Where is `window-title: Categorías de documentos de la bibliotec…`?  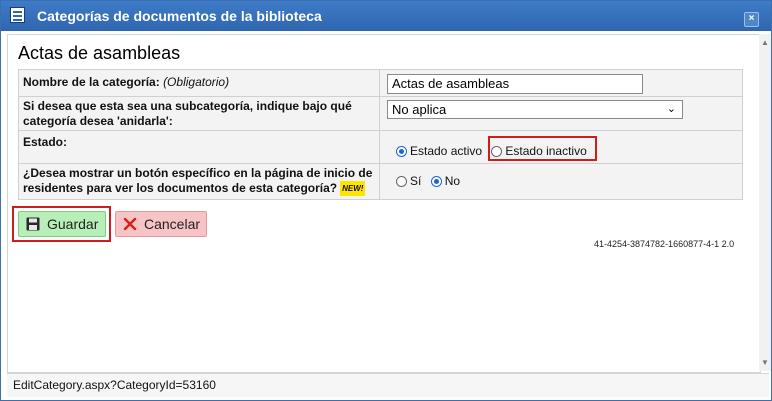 window-title: Categorías de documentos de la bibliotec… is located at coordinates (179, 16).